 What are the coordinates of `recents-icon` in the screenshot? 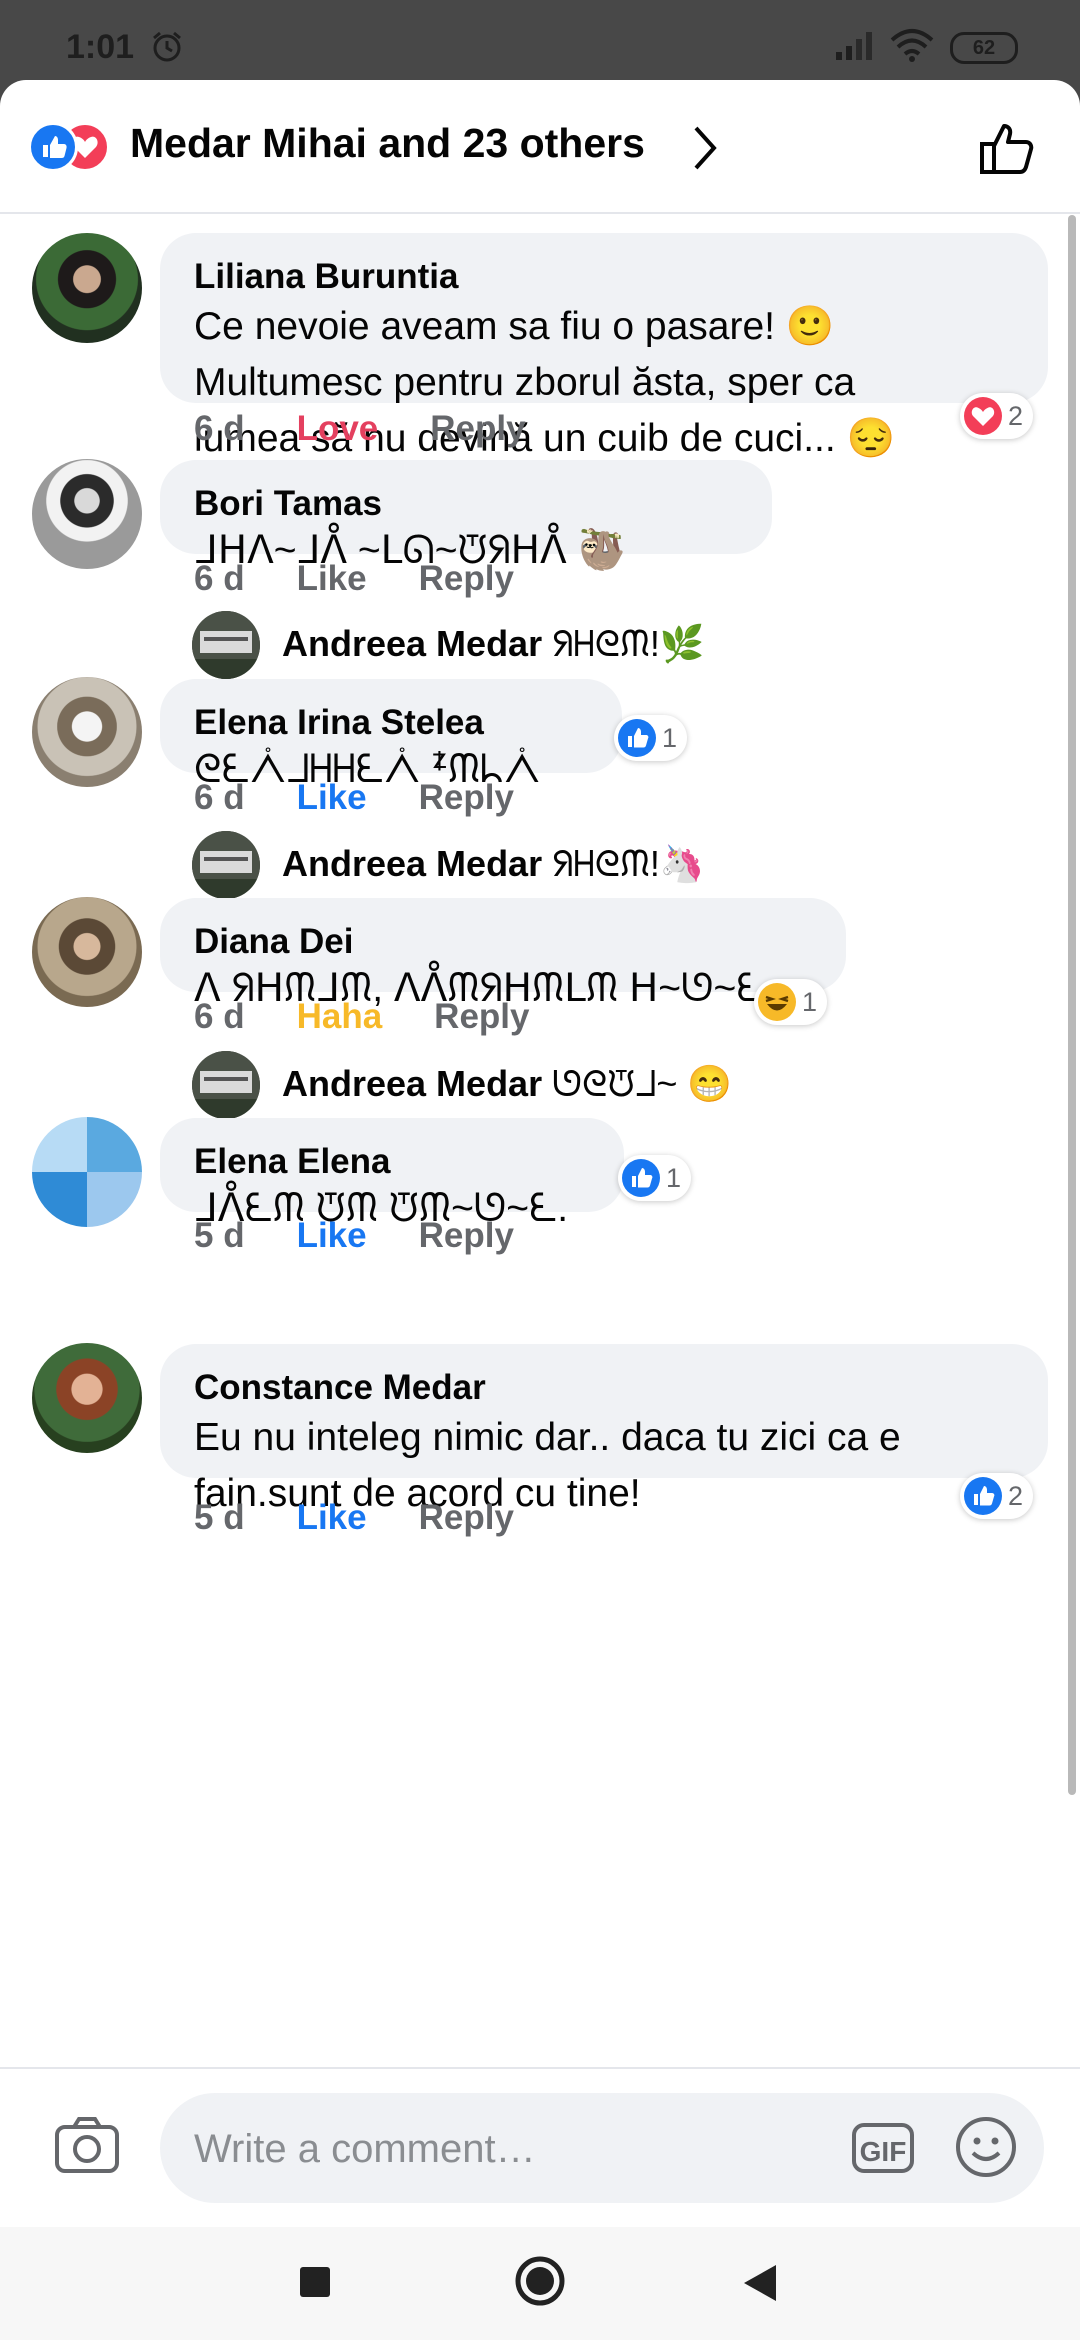 It's located at (315, 2282).